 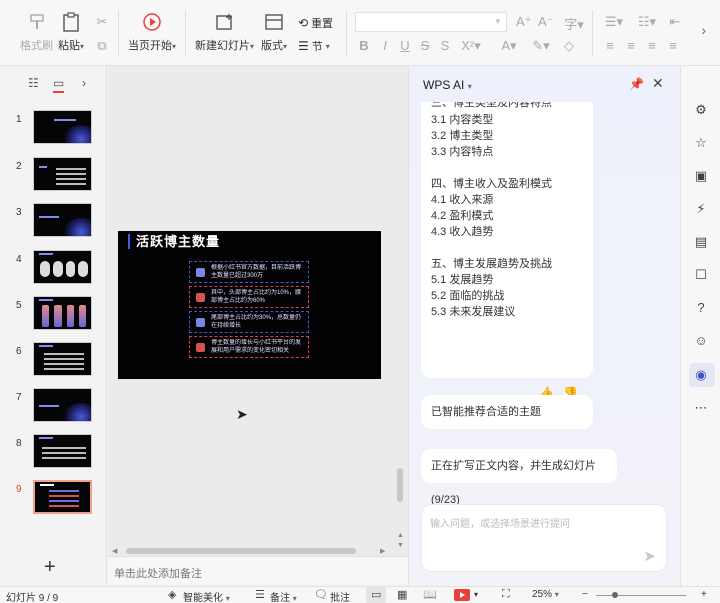 What do you see at coordinates (610, 45) in the screenshot?
I see `align-left-icon: ≡` at bounding box center [610, 45].